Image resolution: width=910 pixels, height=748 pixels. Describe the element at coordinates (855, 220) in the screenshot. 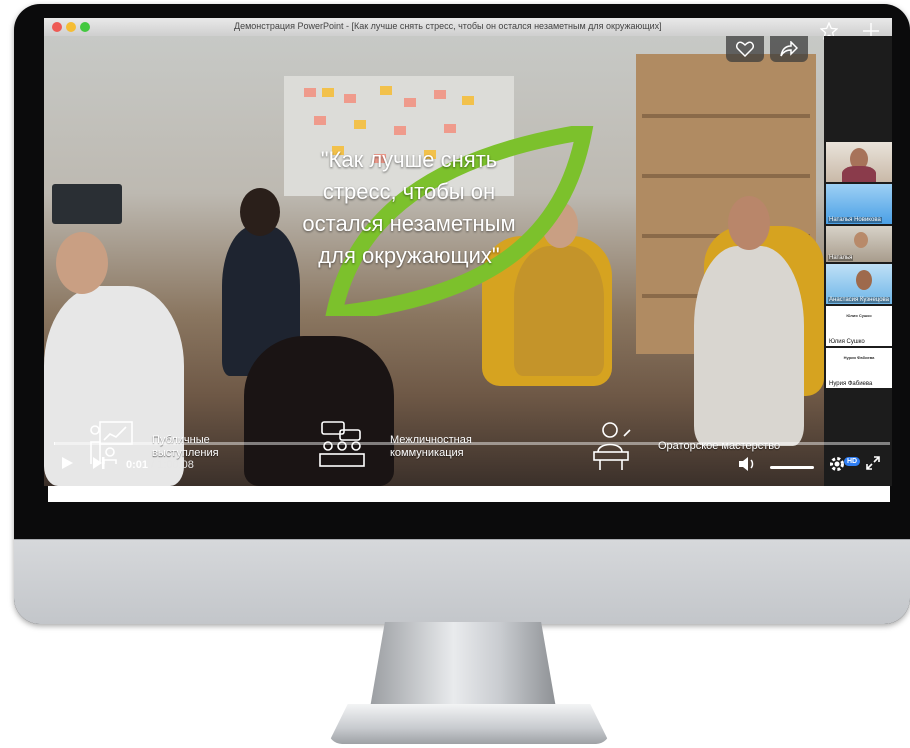

I see `participant-name: Наталья Новикова` at that location.